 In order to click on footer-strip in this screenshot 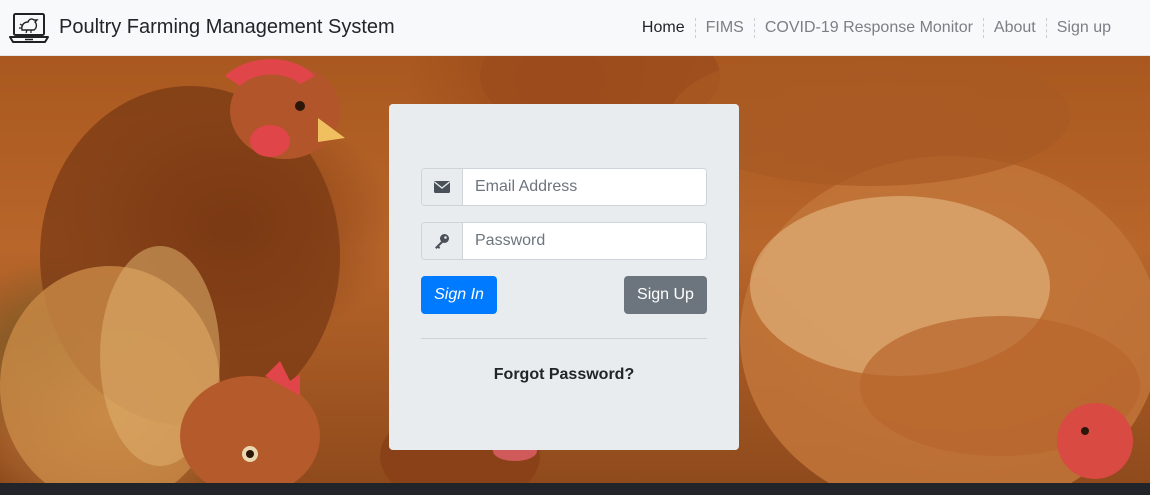, I will do `click(575, 489)`.